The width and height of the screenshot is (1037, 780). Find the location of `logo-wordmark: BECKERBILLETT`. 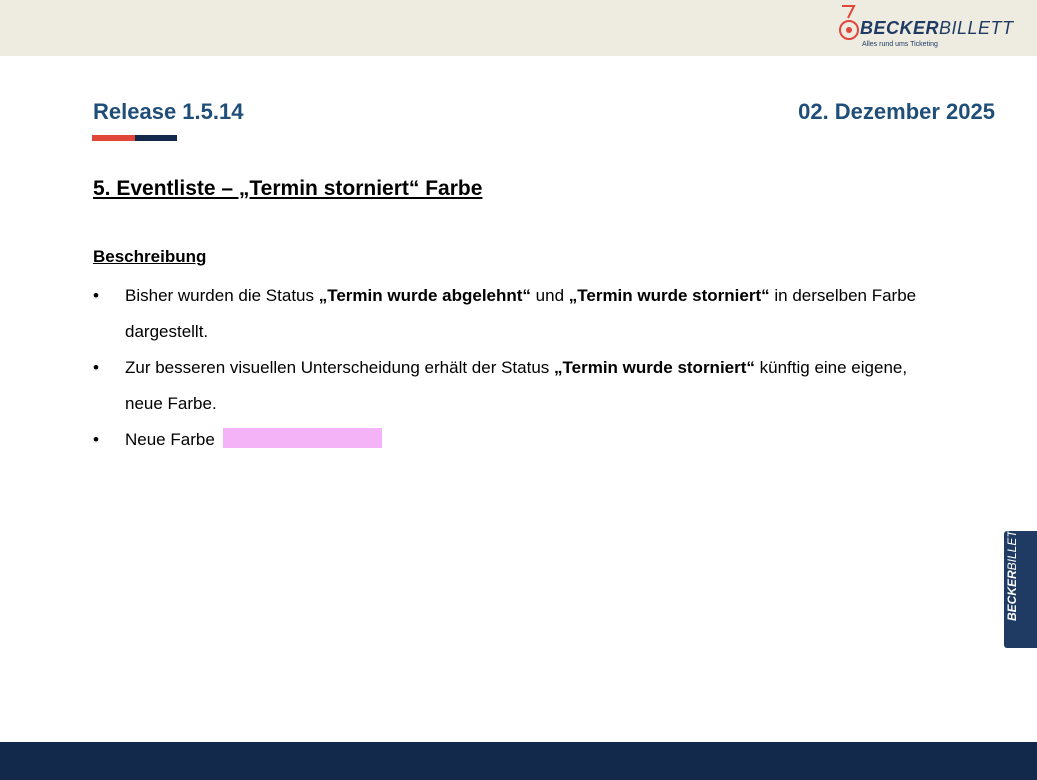

logo-wordmark: BECKERBILLETT is located at coordinates (937, 28).